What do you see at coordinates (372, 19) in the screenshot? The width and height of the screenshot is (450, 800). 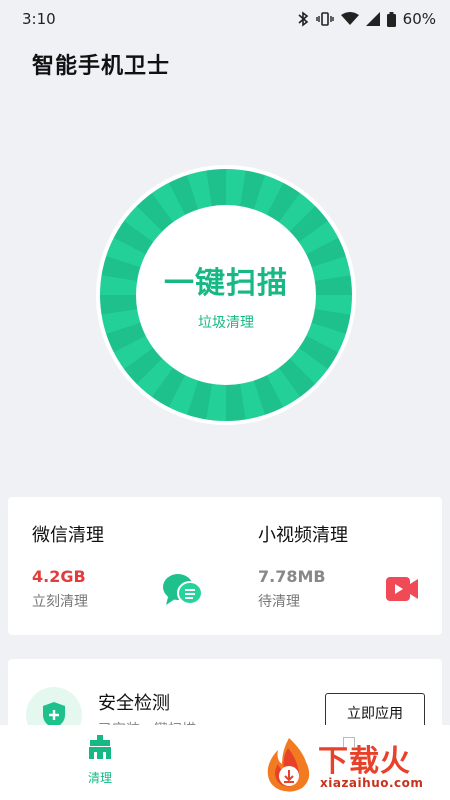 I see `signal-icon` at bounding box center [372, 19].